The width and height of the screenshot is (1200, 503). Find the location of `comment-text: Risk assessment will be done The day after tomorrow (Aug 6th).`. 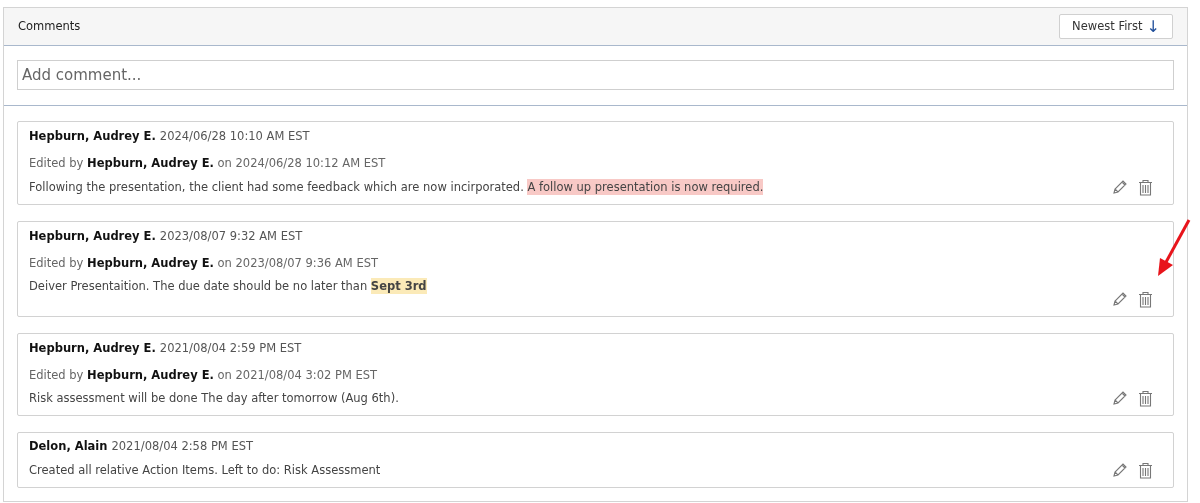

comment-text: Risk assessment will be done The day after tomorrow (Aug 6th). is located at coordinates (214, 398).